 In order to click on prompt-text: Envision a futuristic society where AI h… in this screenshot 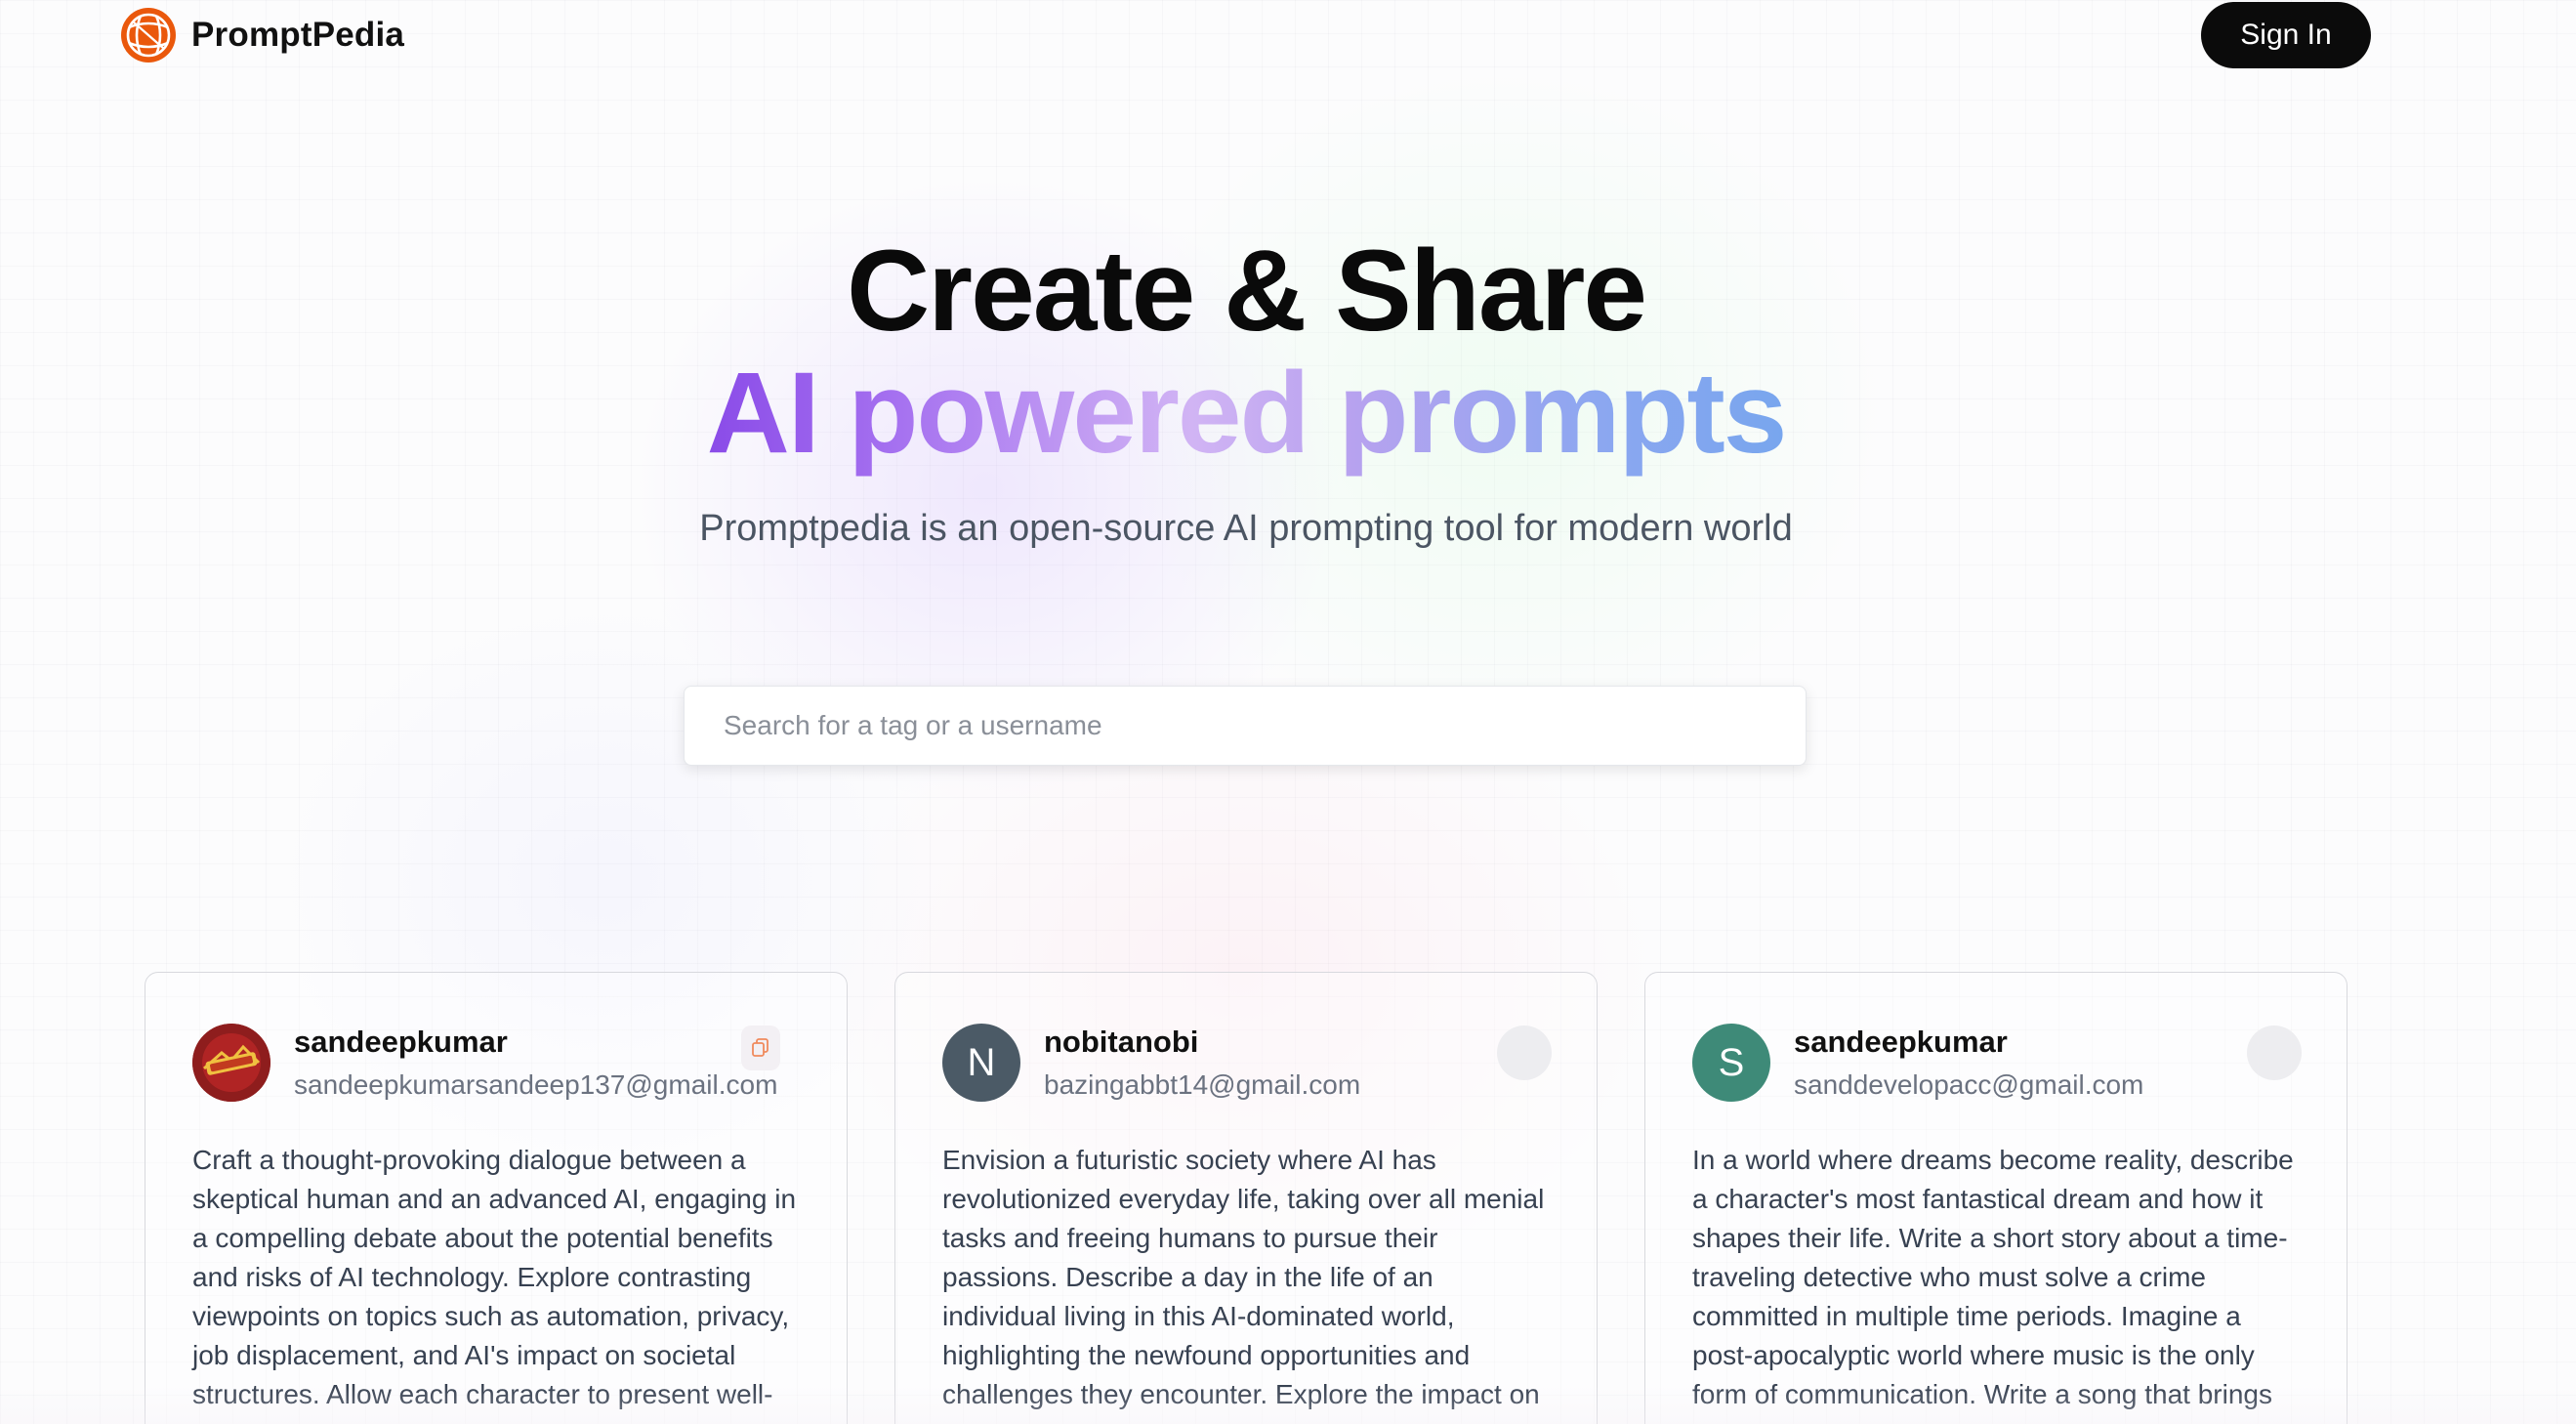, I will do `click(1243, 1277)`.